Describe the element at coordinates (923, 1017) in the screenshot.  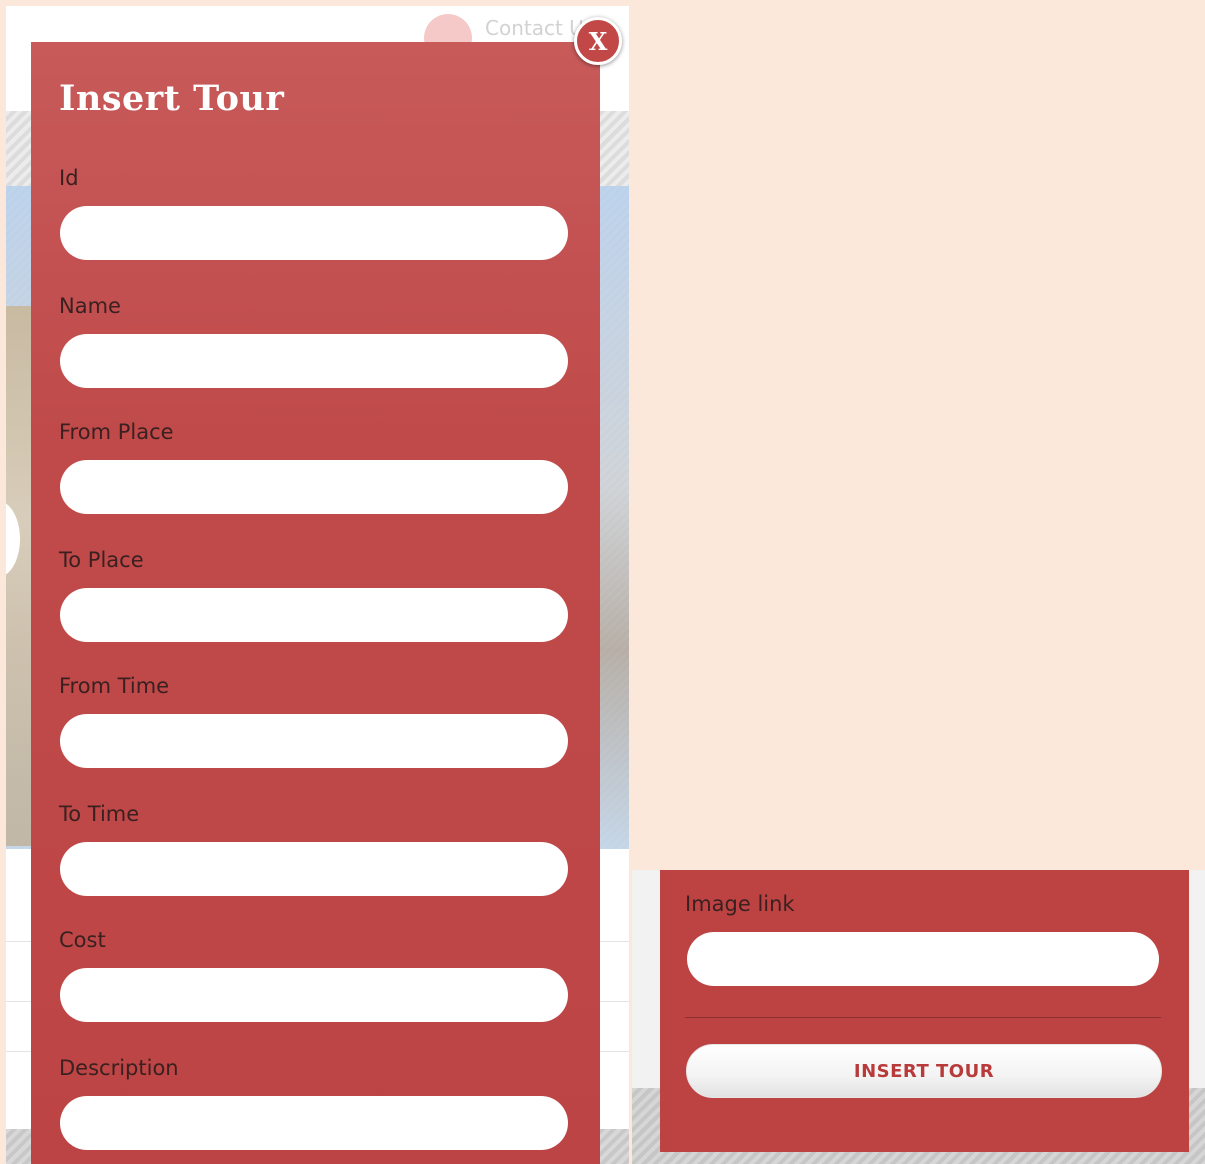
I see `form-divider` at that location.